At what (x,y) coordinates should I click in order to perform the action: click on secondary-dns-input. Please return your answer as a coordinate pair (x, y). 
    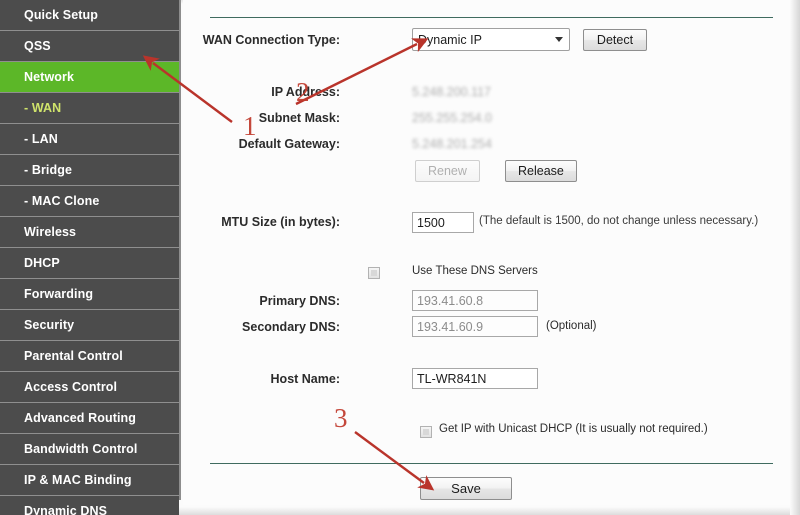
    Looking at the image, I should click on (475, 326).